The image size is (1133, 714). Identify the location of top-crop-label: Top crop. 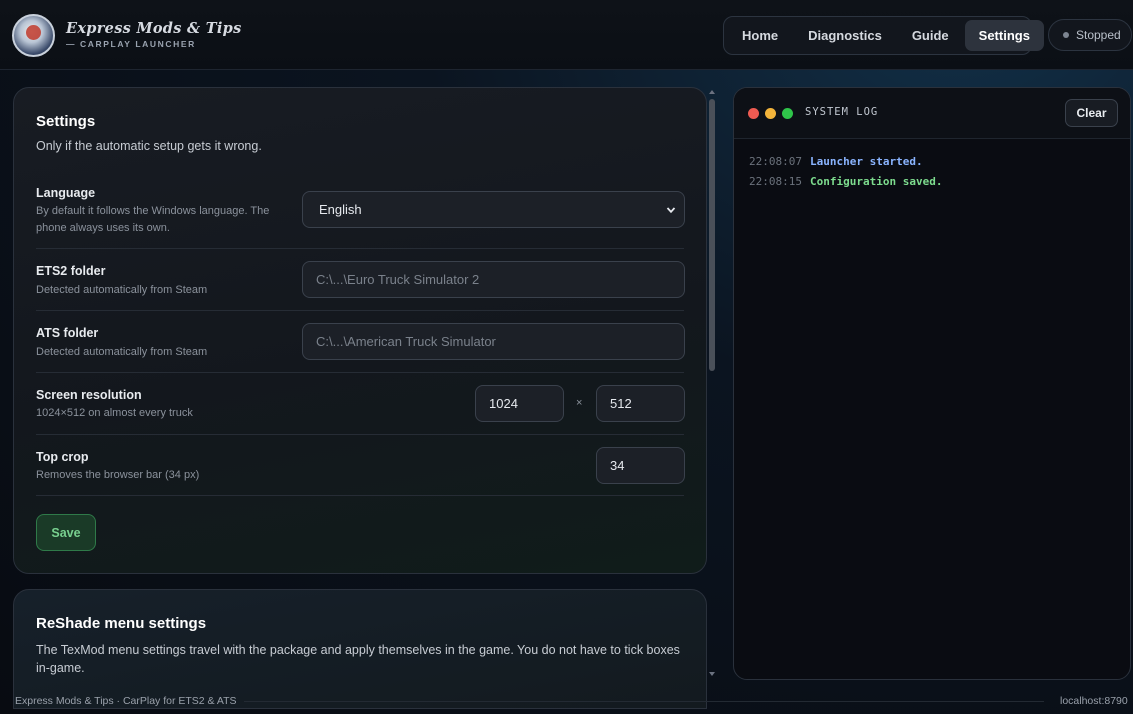
(62, 457).